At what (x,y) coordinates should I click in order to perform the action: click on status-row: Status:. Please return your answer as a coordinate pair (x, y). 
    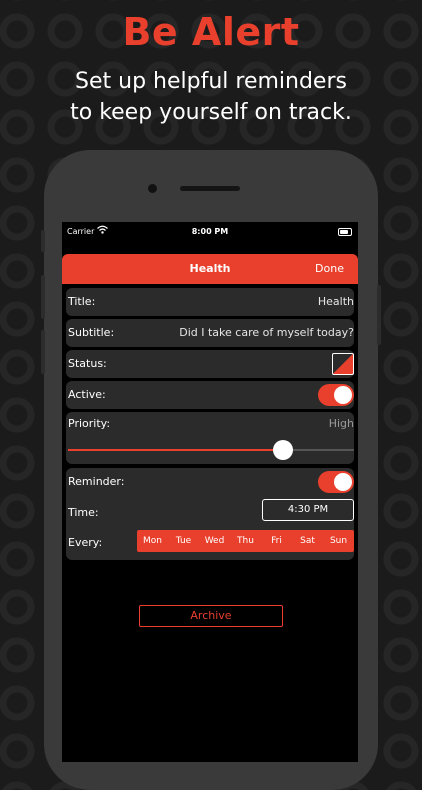
    Looking at the image, I should click on (210, 364).